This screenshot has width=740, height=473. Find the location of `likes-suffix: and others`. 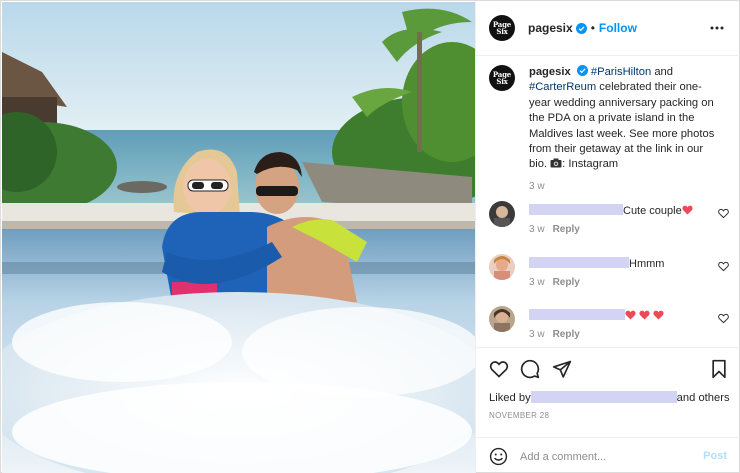

likes-suffix: and others is located at coordinates (703, 398).